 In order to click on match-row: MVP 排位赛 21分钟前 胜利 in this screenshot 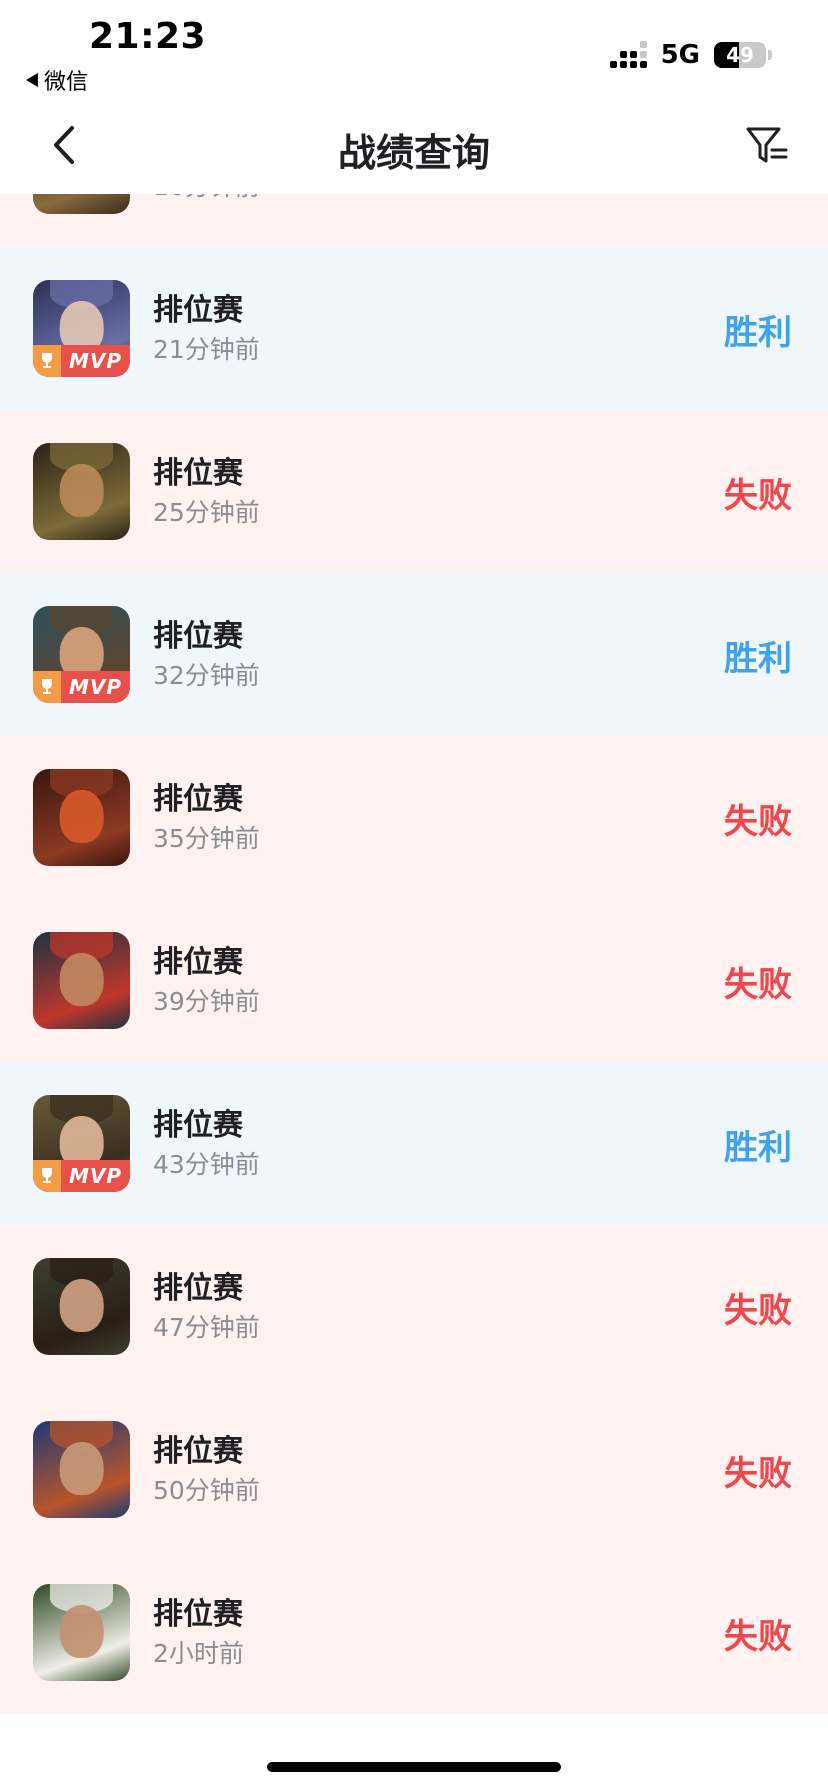, I will do `click(414, 328)`.